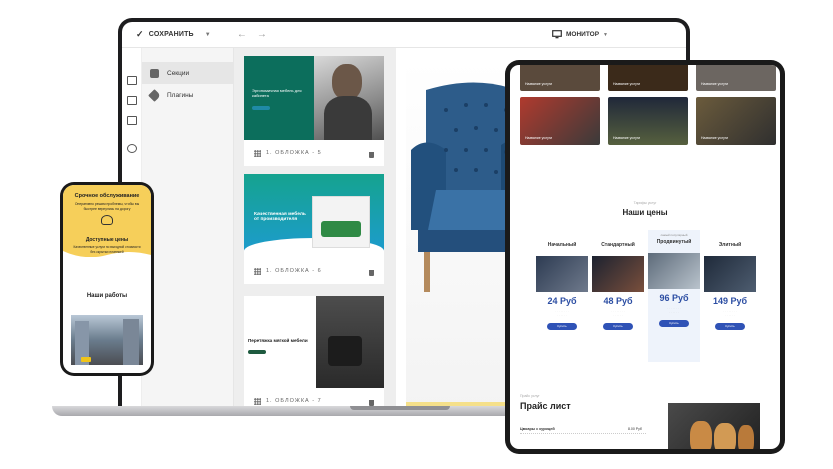 The height and width of the screenshot is (469, 833). Describe the element at coordinates (294, 153) in the screenshot. I see `card-title: 1. ОБЛОЖКА - 5` at that location.